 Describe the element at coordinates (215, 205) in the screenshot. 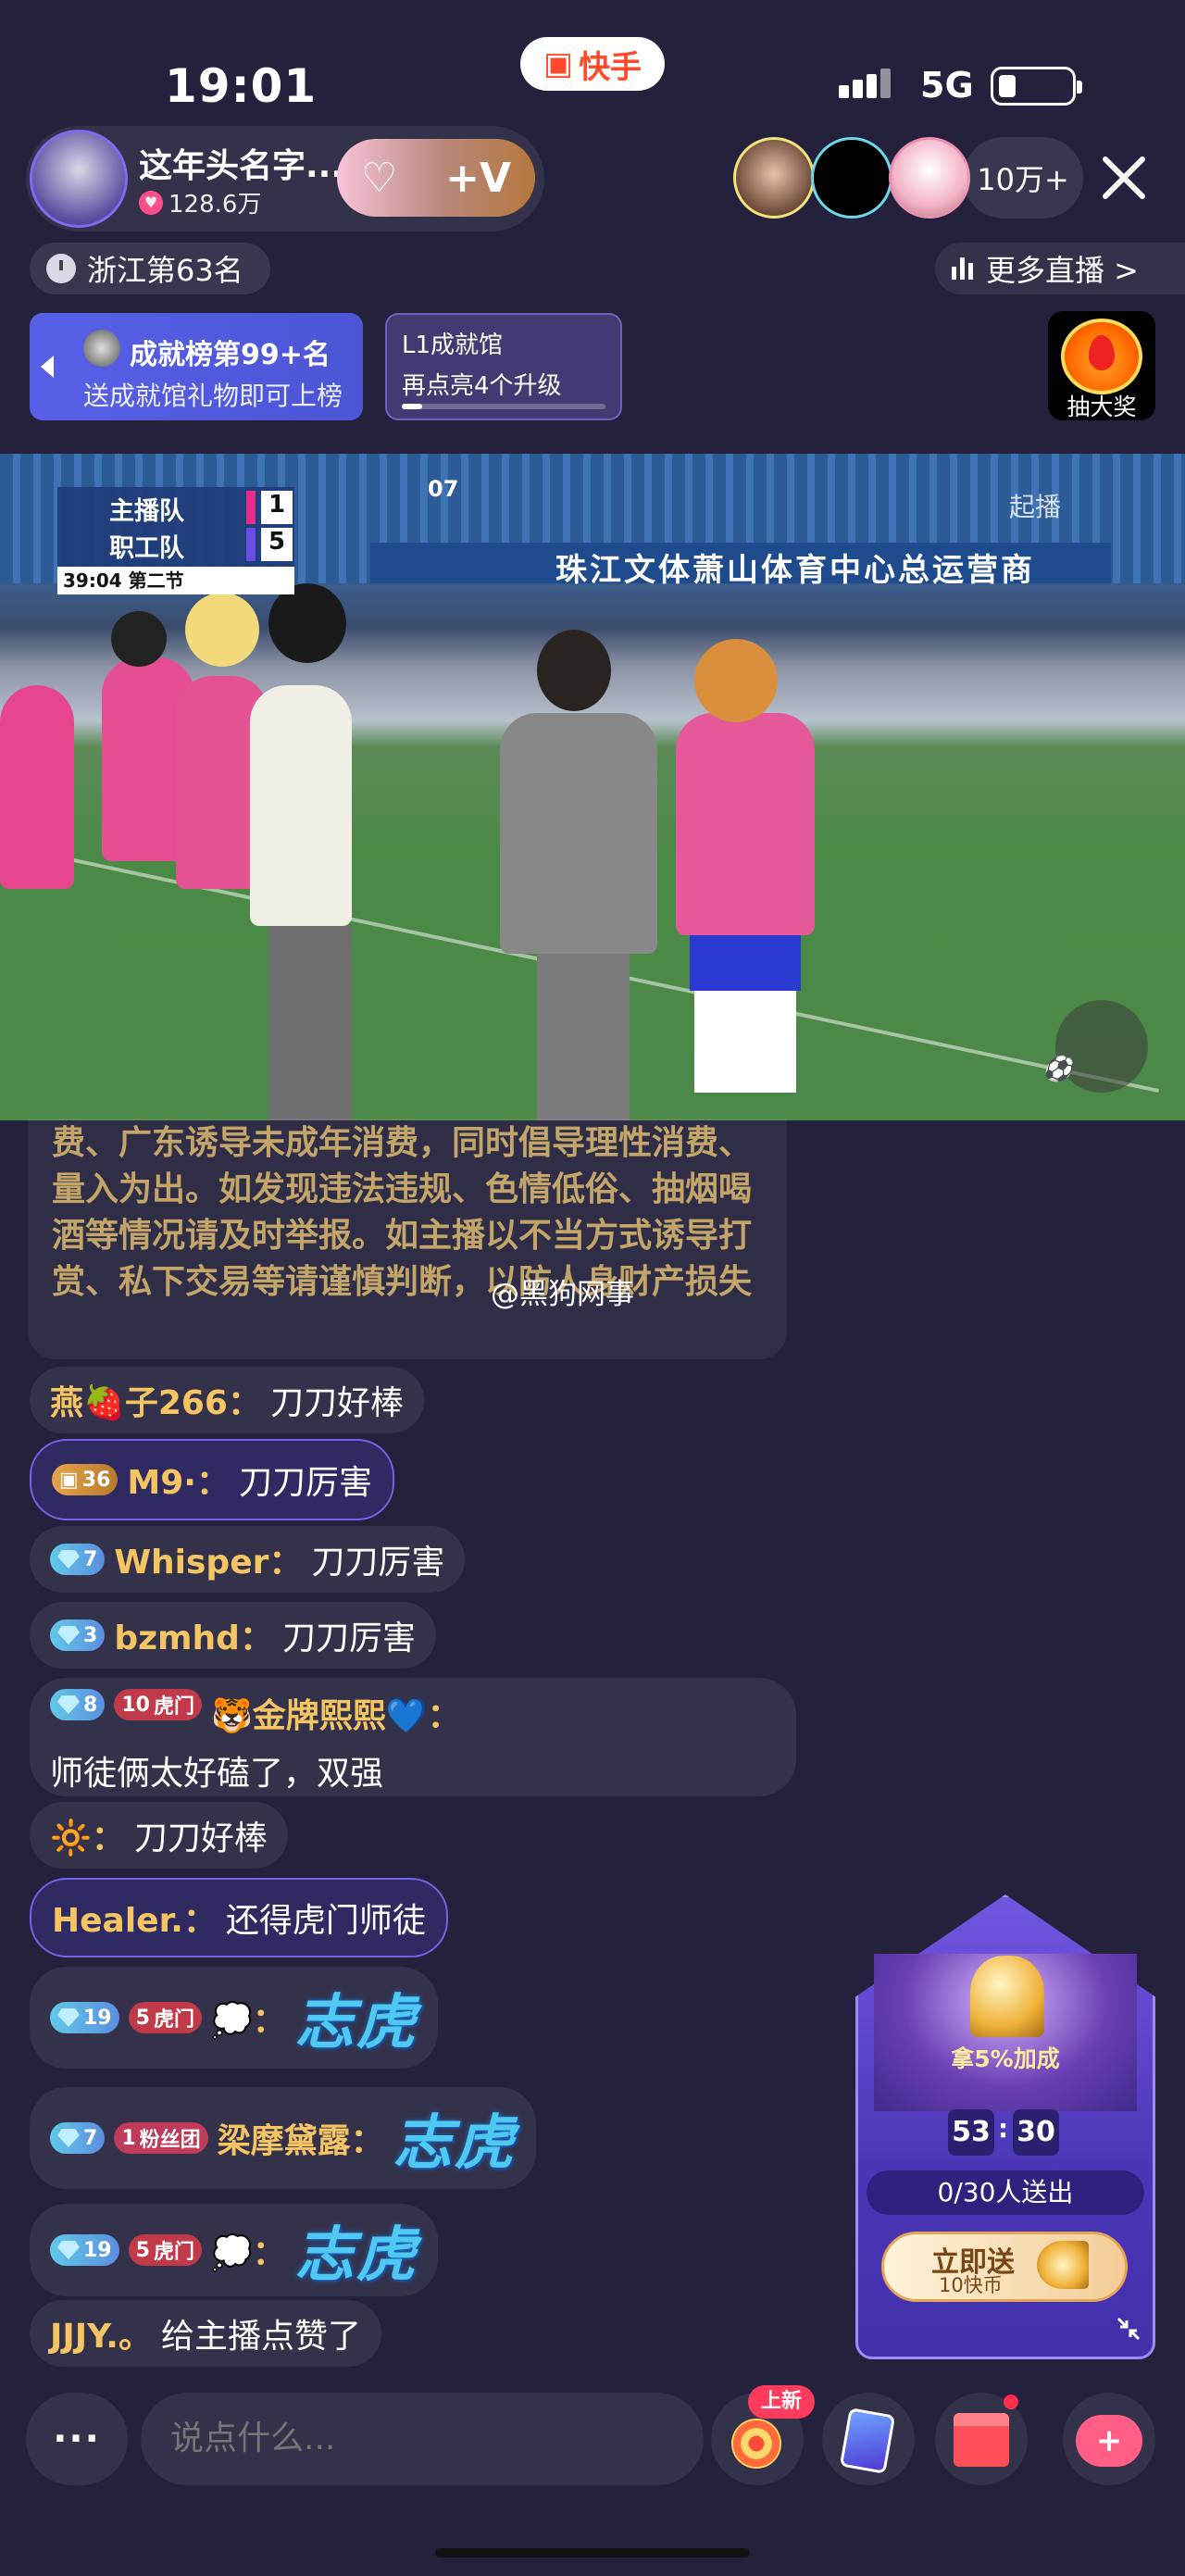

I see `likes-count: 128.6万` at that location.